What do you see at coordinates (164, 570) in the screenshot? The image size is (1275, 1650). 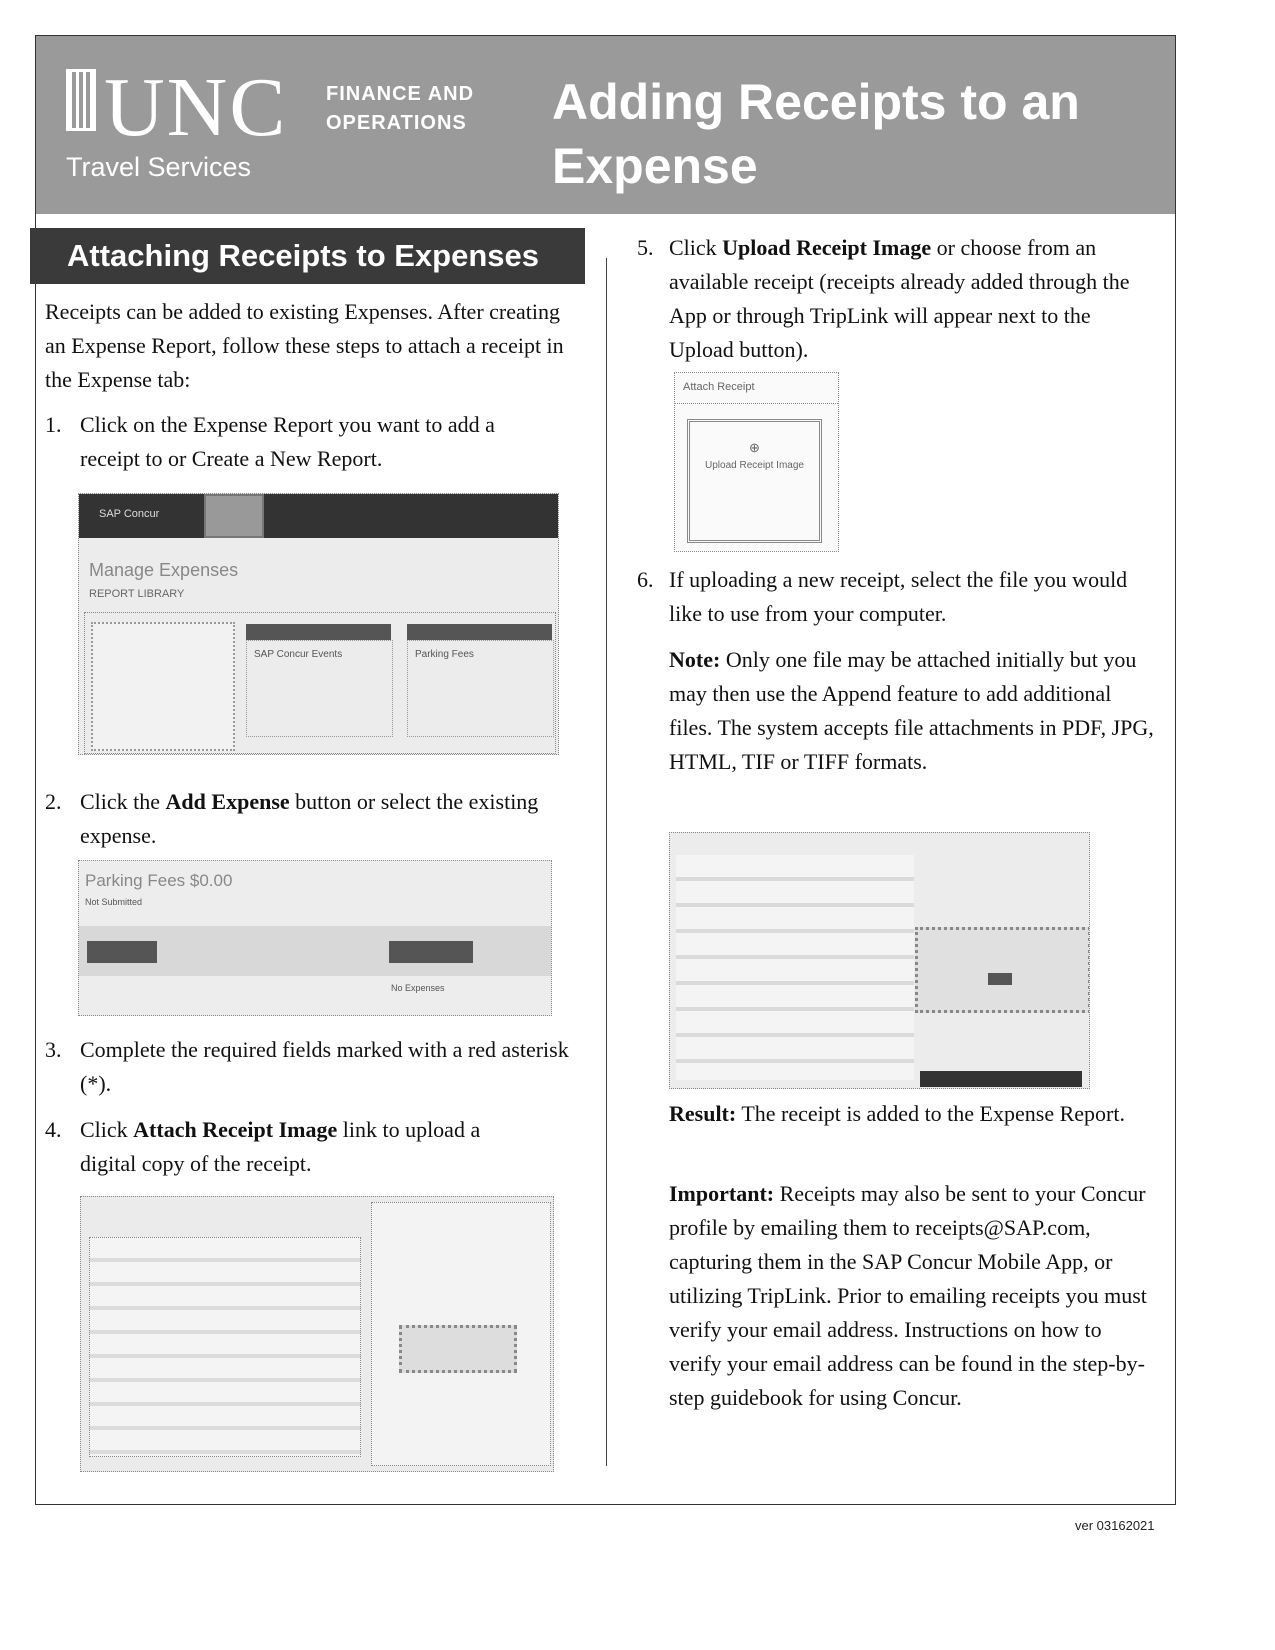 I see `manage-expenses-heading: Manage Expenses` at bounding box center [164, 570].